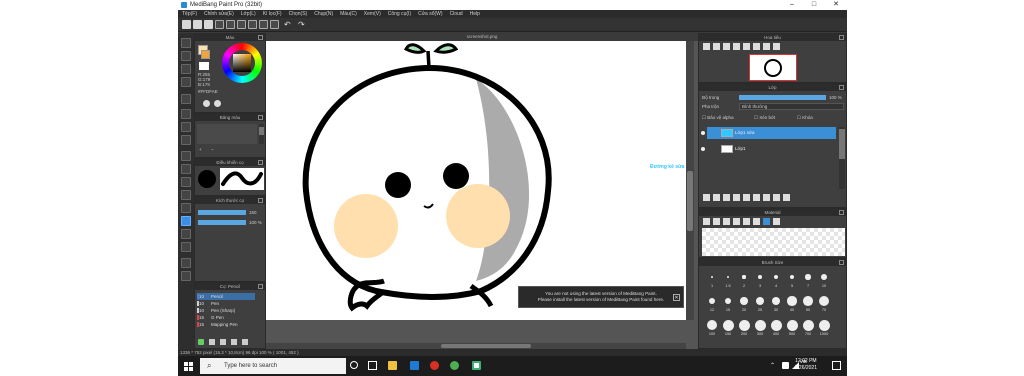 The height and width of the screenshot is (376, 1024). I want to click on material-preview, so click(773, 242).